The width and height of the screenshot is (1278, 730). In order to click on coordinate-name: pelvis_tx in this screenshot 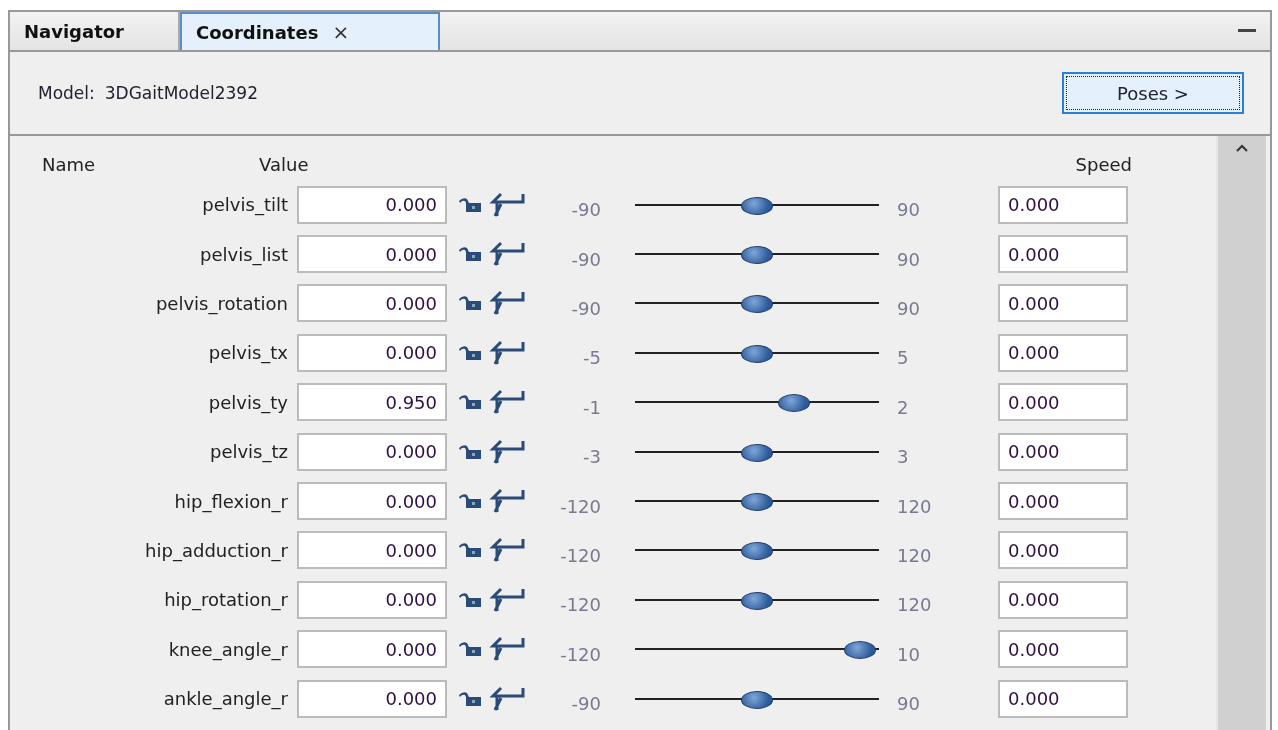, I will do `click(248, 353)`.